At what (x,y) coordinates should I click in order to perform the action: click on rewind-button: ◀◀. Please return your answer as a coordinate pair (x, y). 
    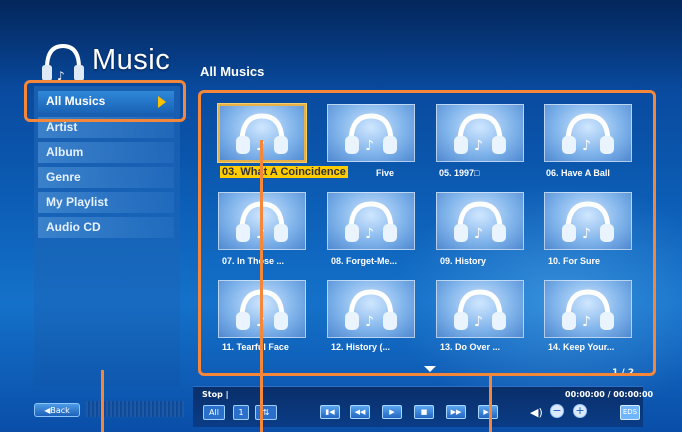
    Looking at the image, I should click on (360, 412).